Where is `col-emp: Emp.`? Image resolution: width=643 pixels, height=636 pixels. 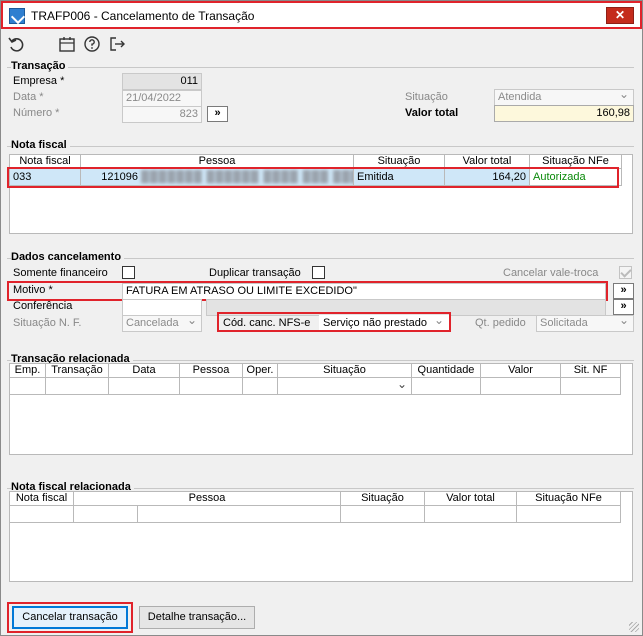 col-emp: Emp. is located at coordinates (28, 371).